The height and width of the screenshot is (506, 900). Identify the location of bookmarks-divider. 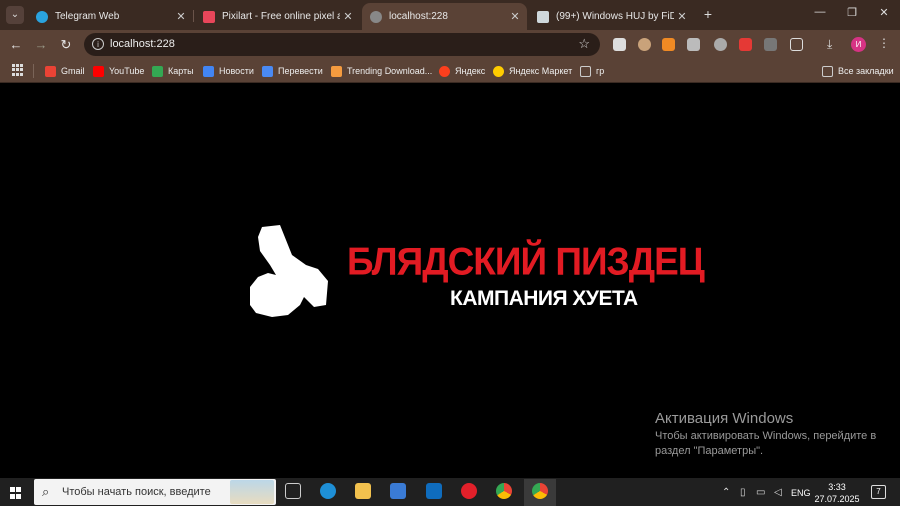
(33, 71).